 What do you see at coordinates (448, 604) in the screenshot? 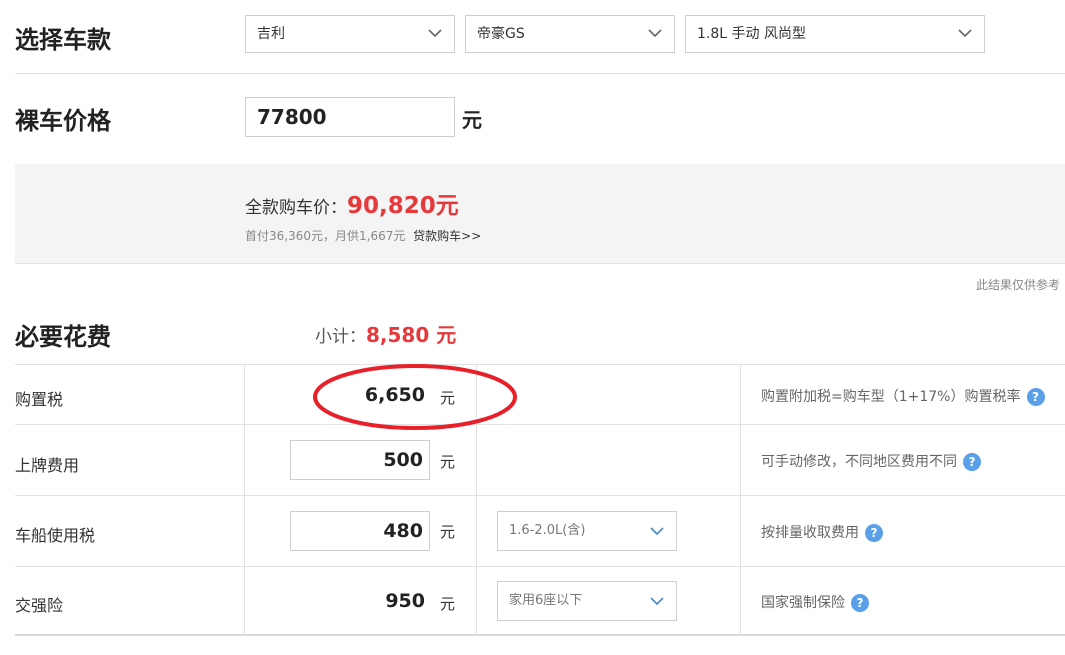
I see `compulsory-insurance-unit: 元` at bounding box center [448, 604].